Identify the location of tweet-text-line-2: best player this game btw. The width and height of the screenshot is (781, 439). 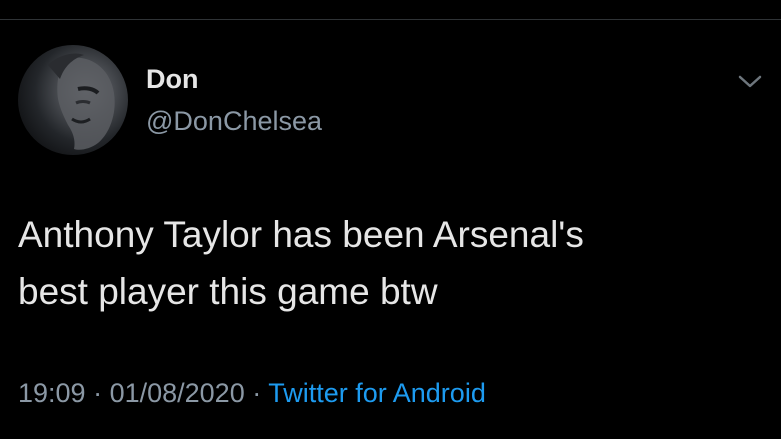
(228, 291).